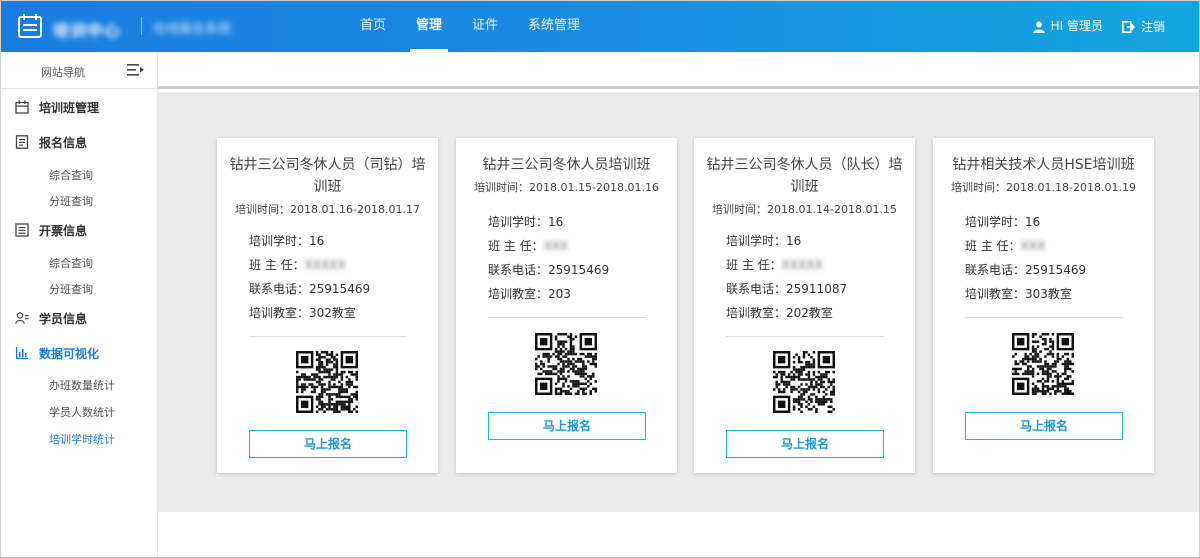  I want to click on user-menu: HI 管理员, so click(1067, 26).